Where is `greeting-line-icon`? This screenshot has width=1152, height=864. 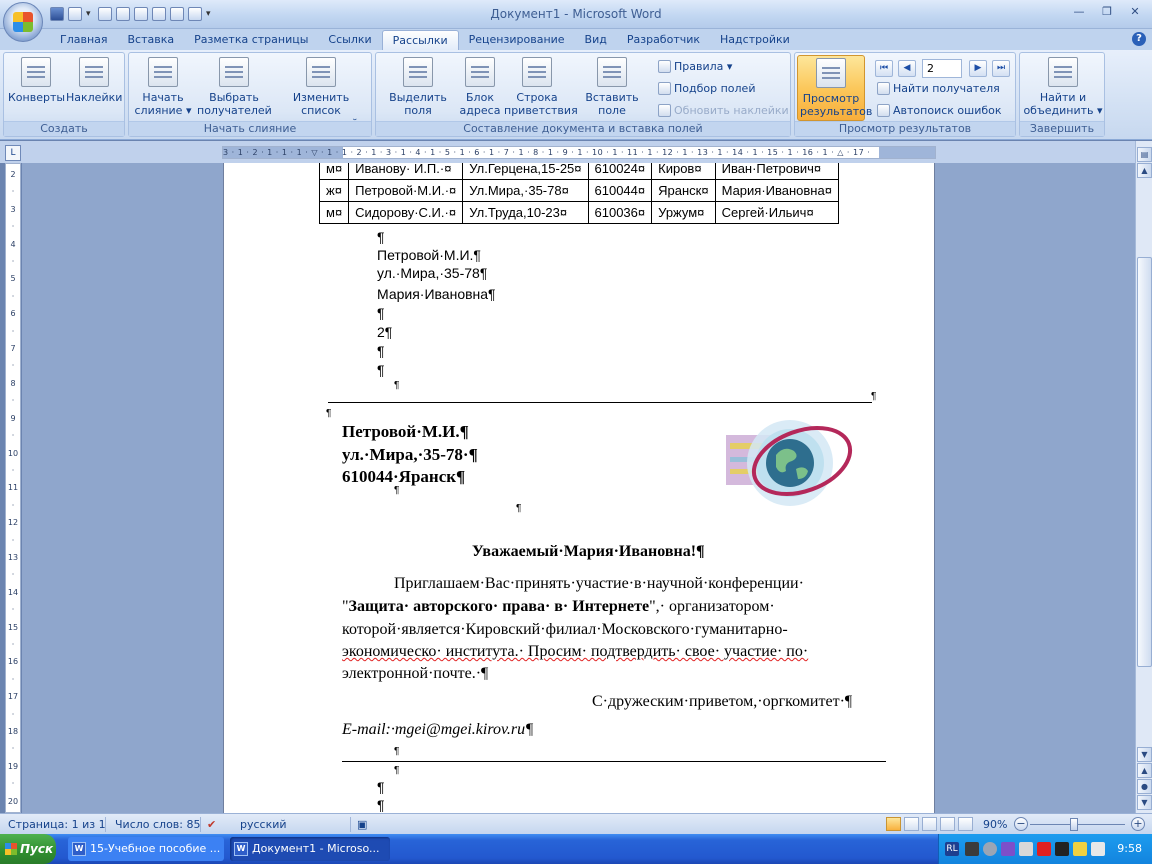 greeting-line-icon is located at coordinates (537, 72).